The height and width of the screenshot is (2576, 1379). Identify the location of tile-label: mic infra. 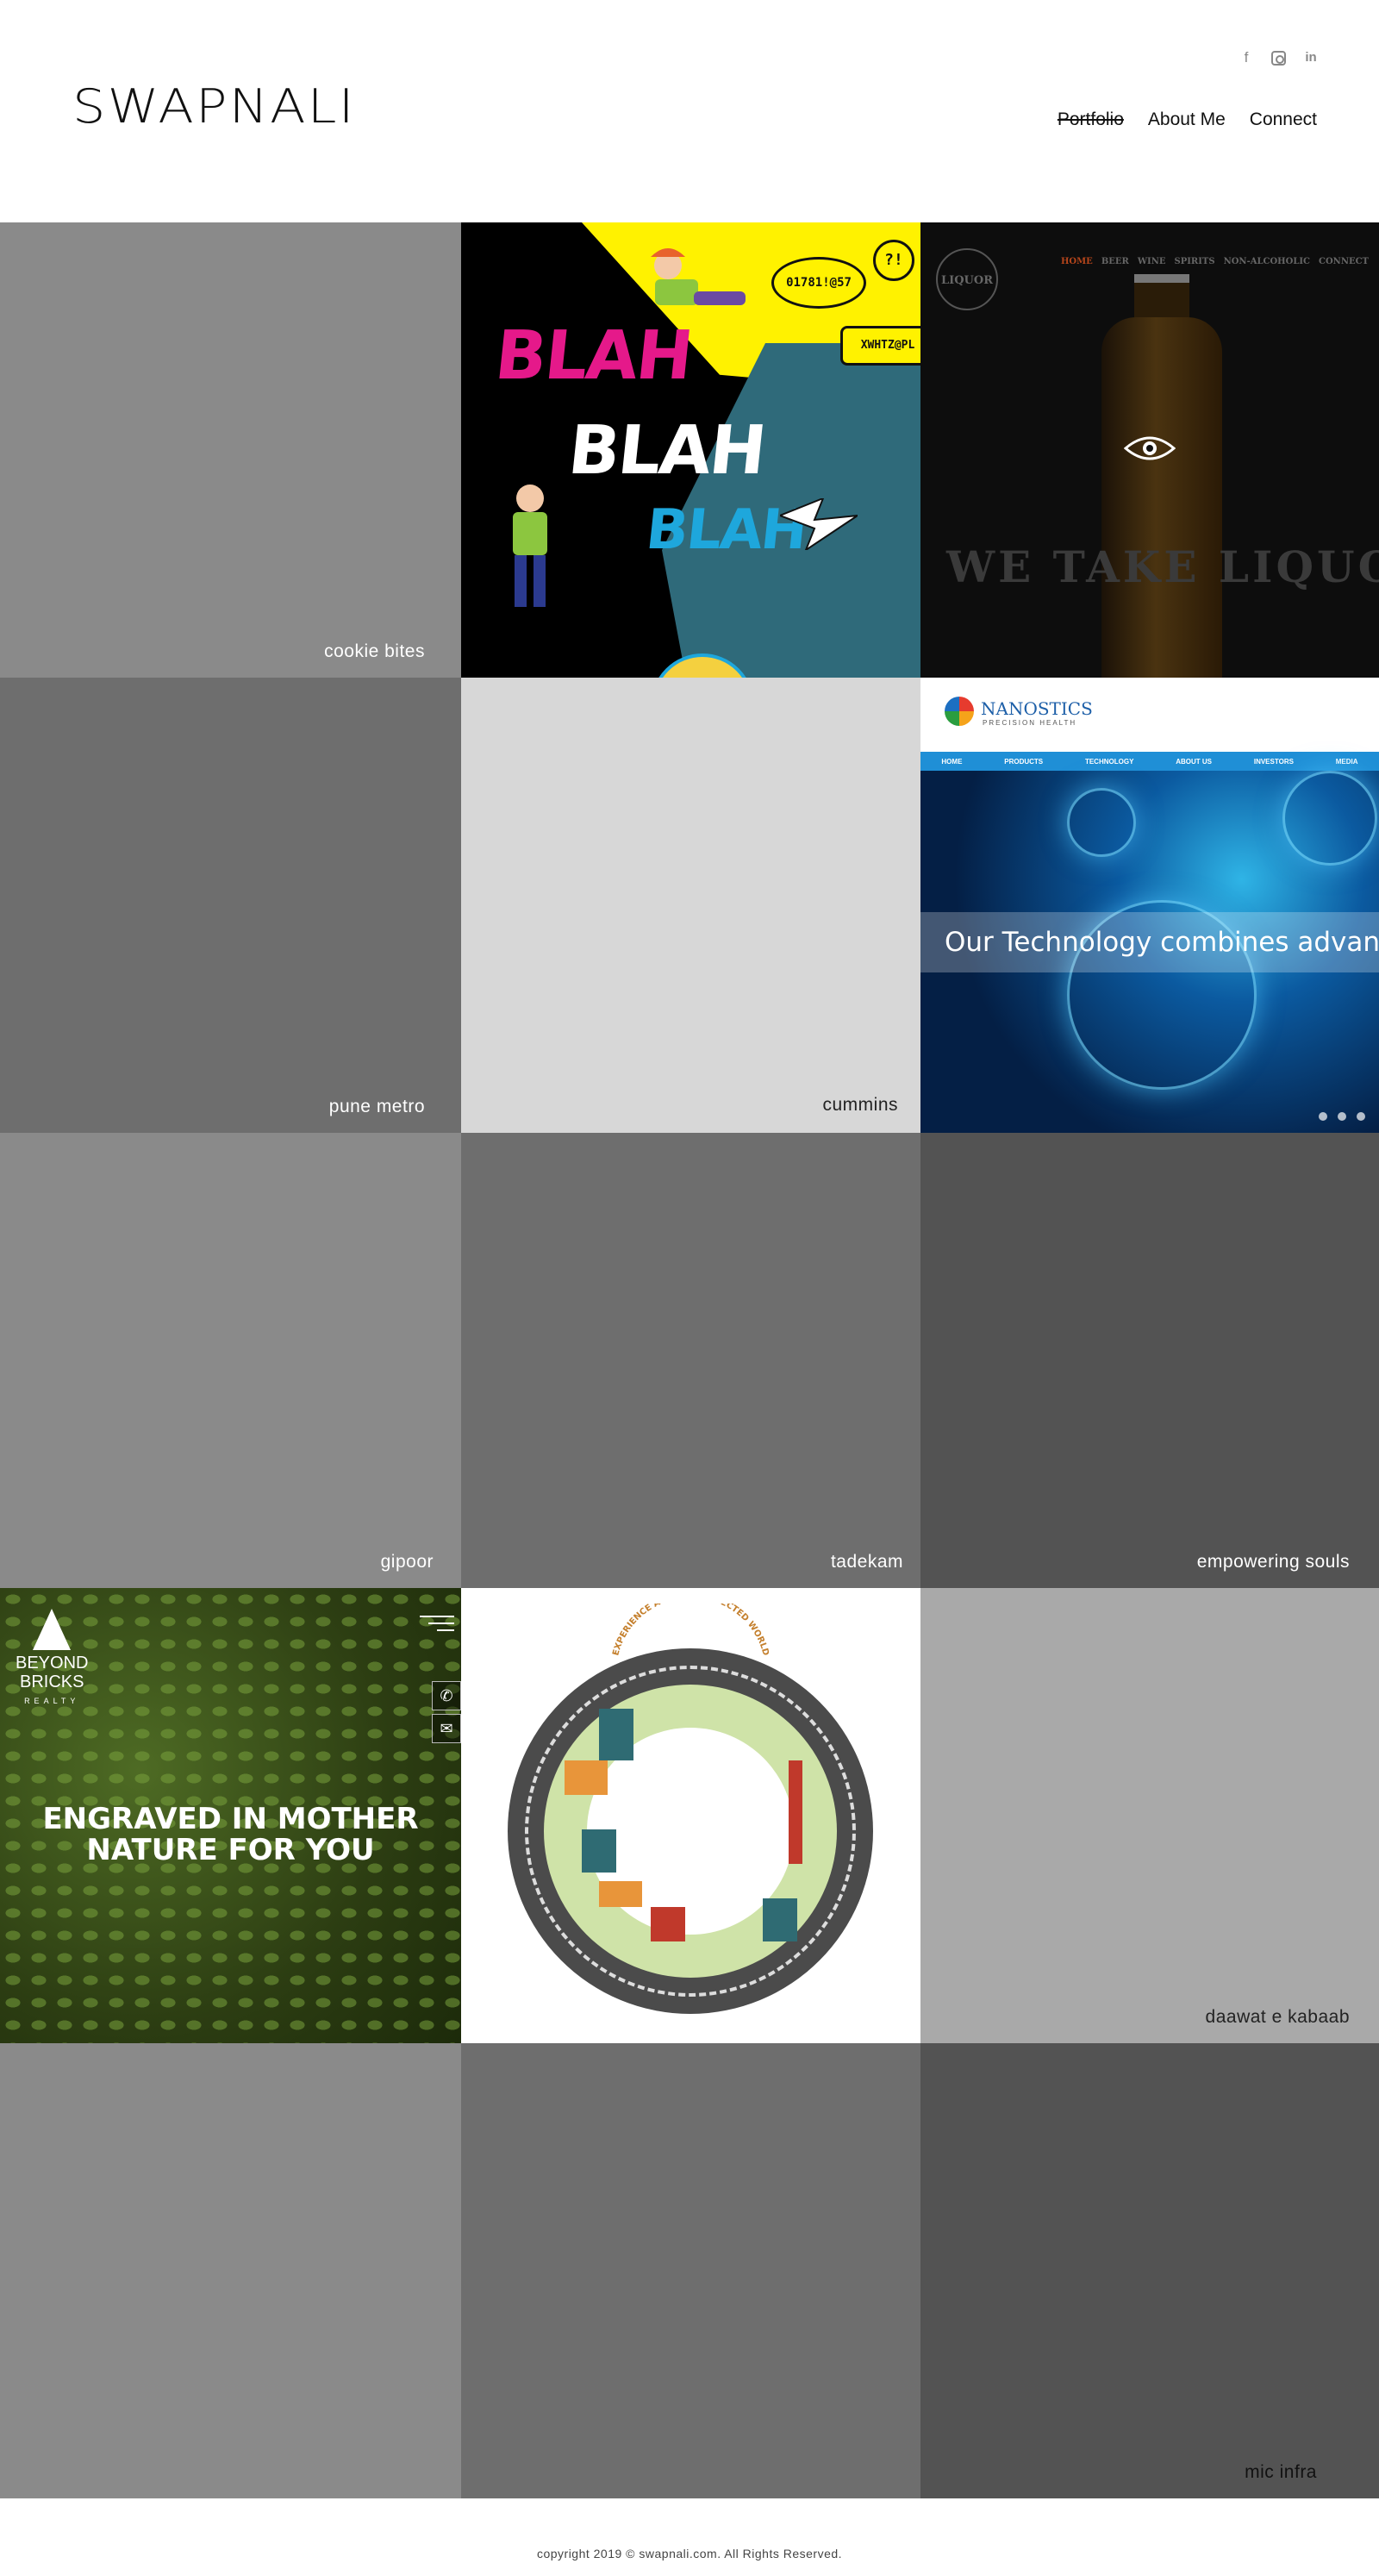
(1281, 2472).